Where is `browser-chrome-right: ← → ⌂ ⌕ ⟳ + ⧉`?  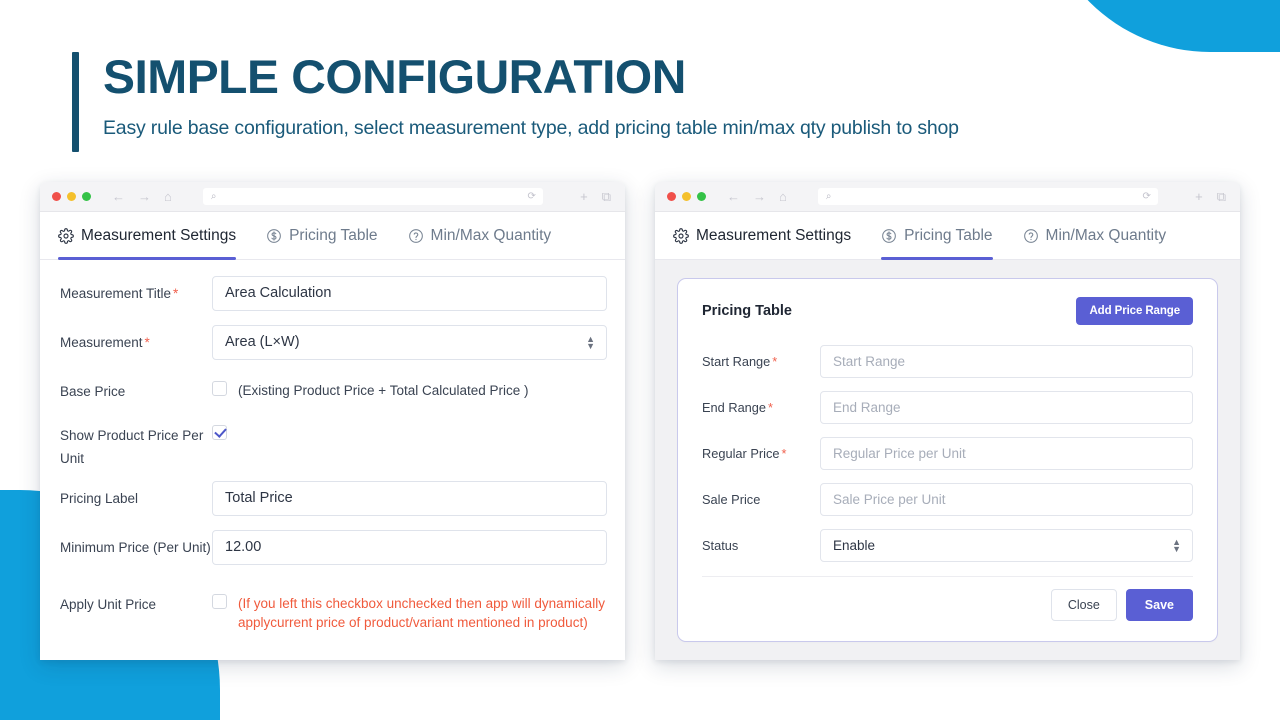
browser-chrome-right: ← → ⌂ ⌕ ⟳ + ⧉ is located at coordinates (947, 197).